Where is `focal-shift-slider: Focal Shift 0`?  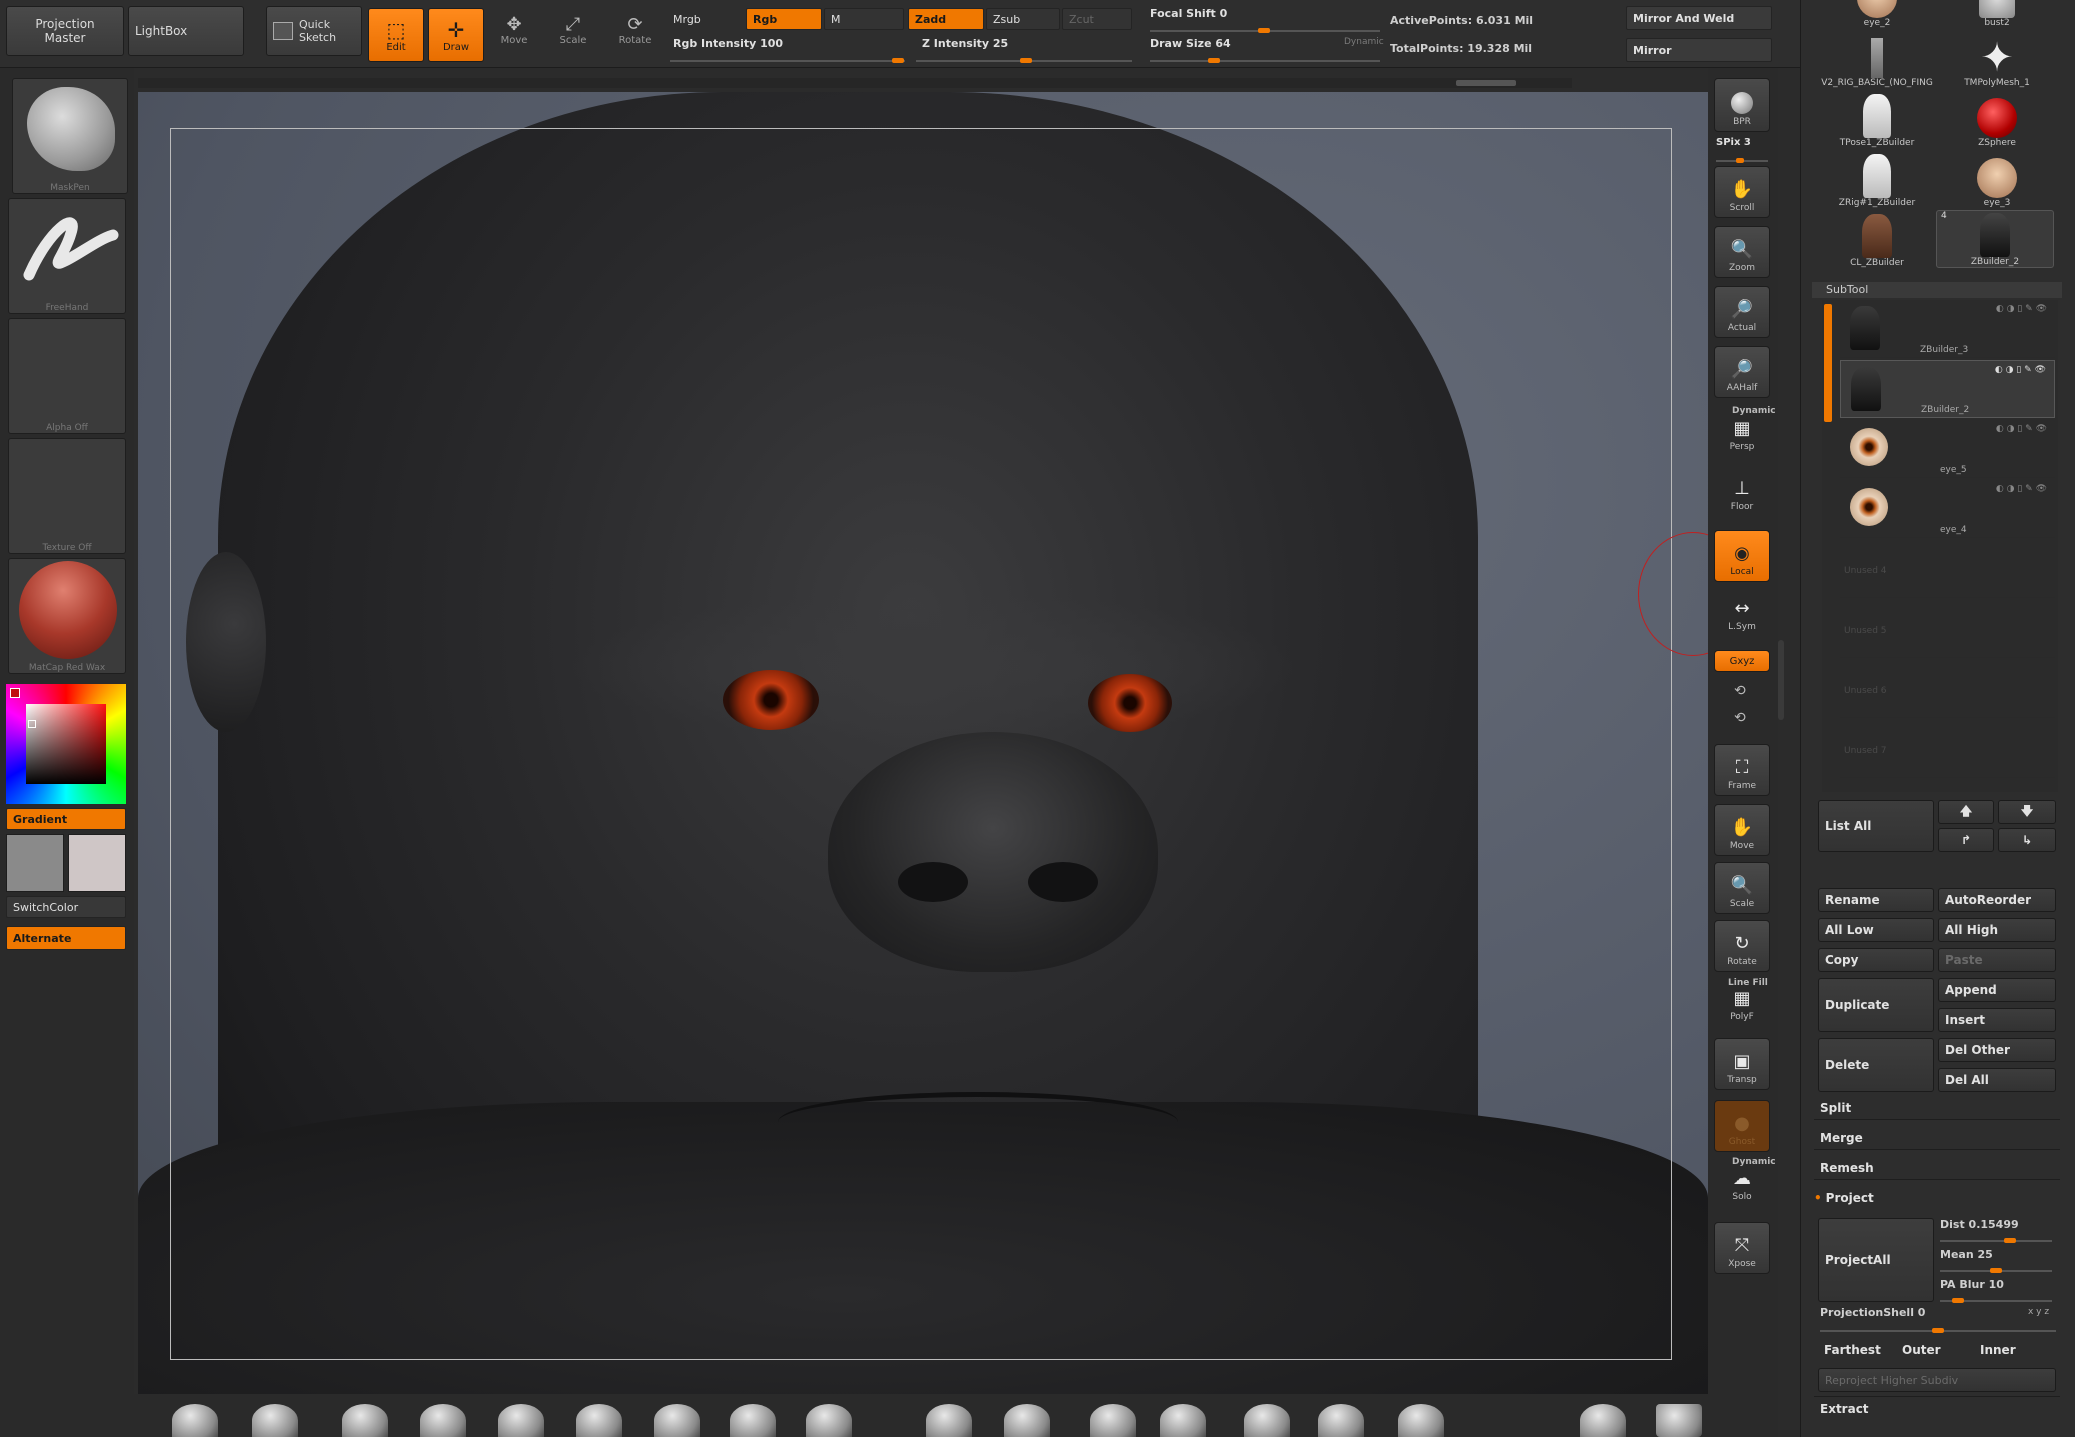
focal-shift-slider: Focal Shift 0 is located at coordinates (1262, 13).